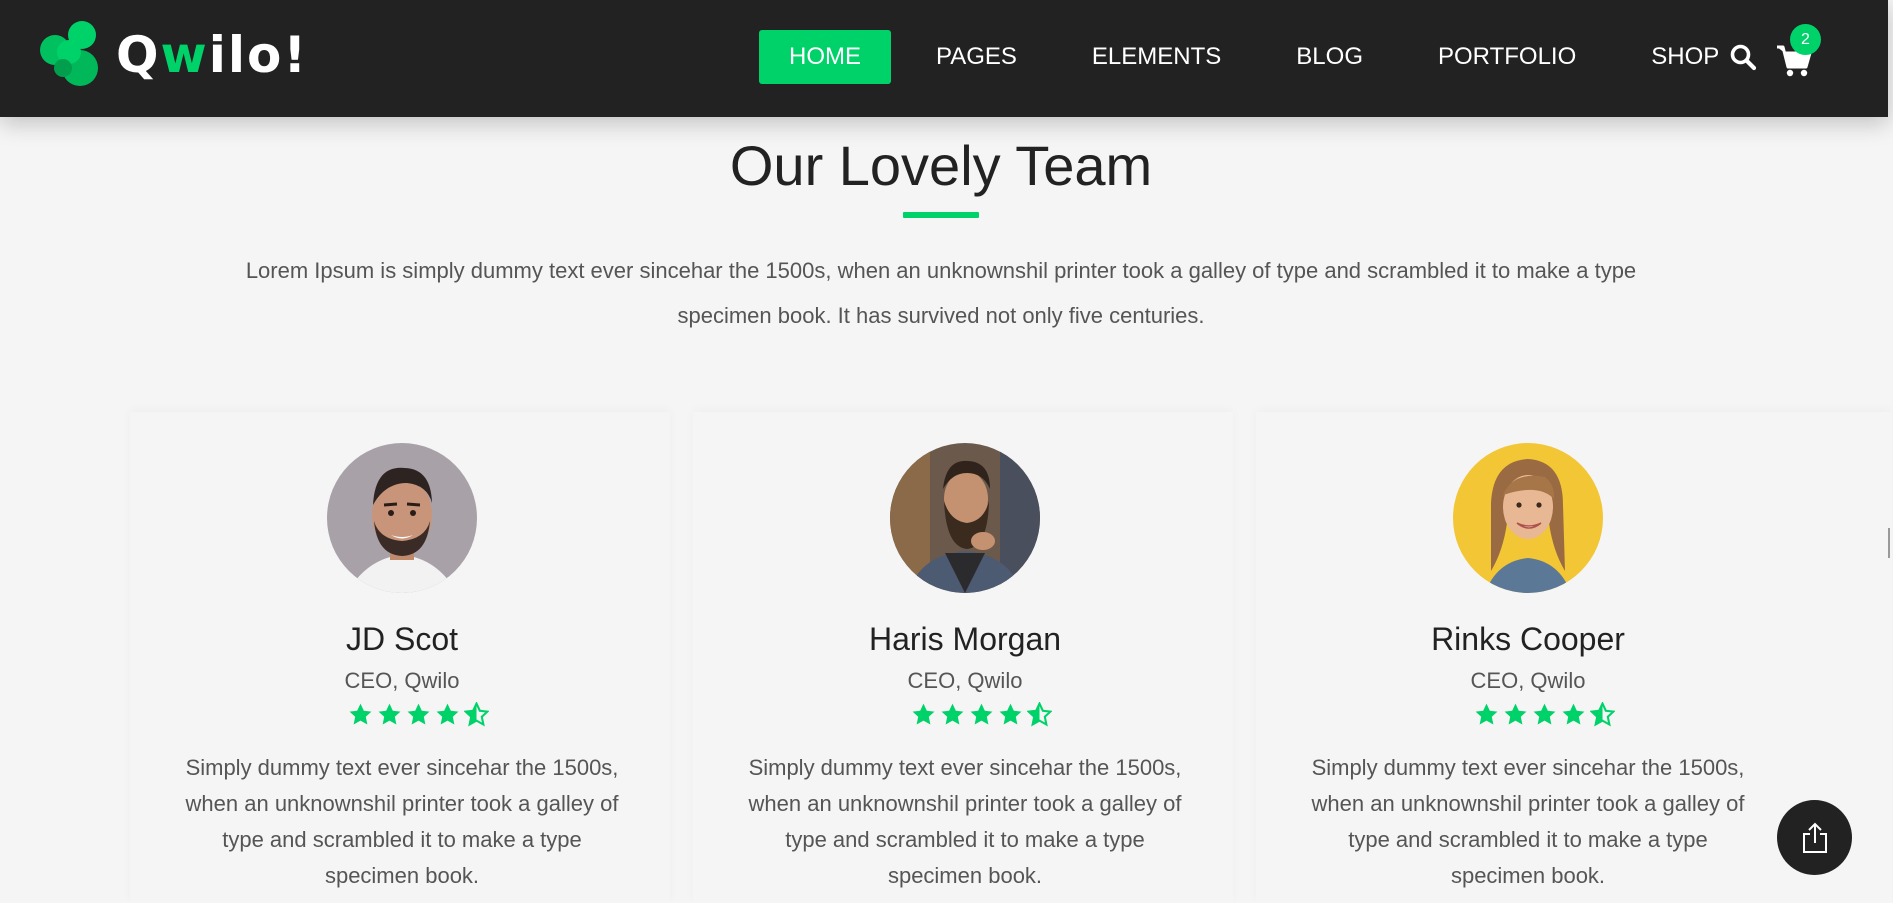 The image size is (1893, 903). What do you see at coordinates (941, 165) in the screenshot?
I see `section-title: Our Lovely Team` at bounding box center [941, 165].